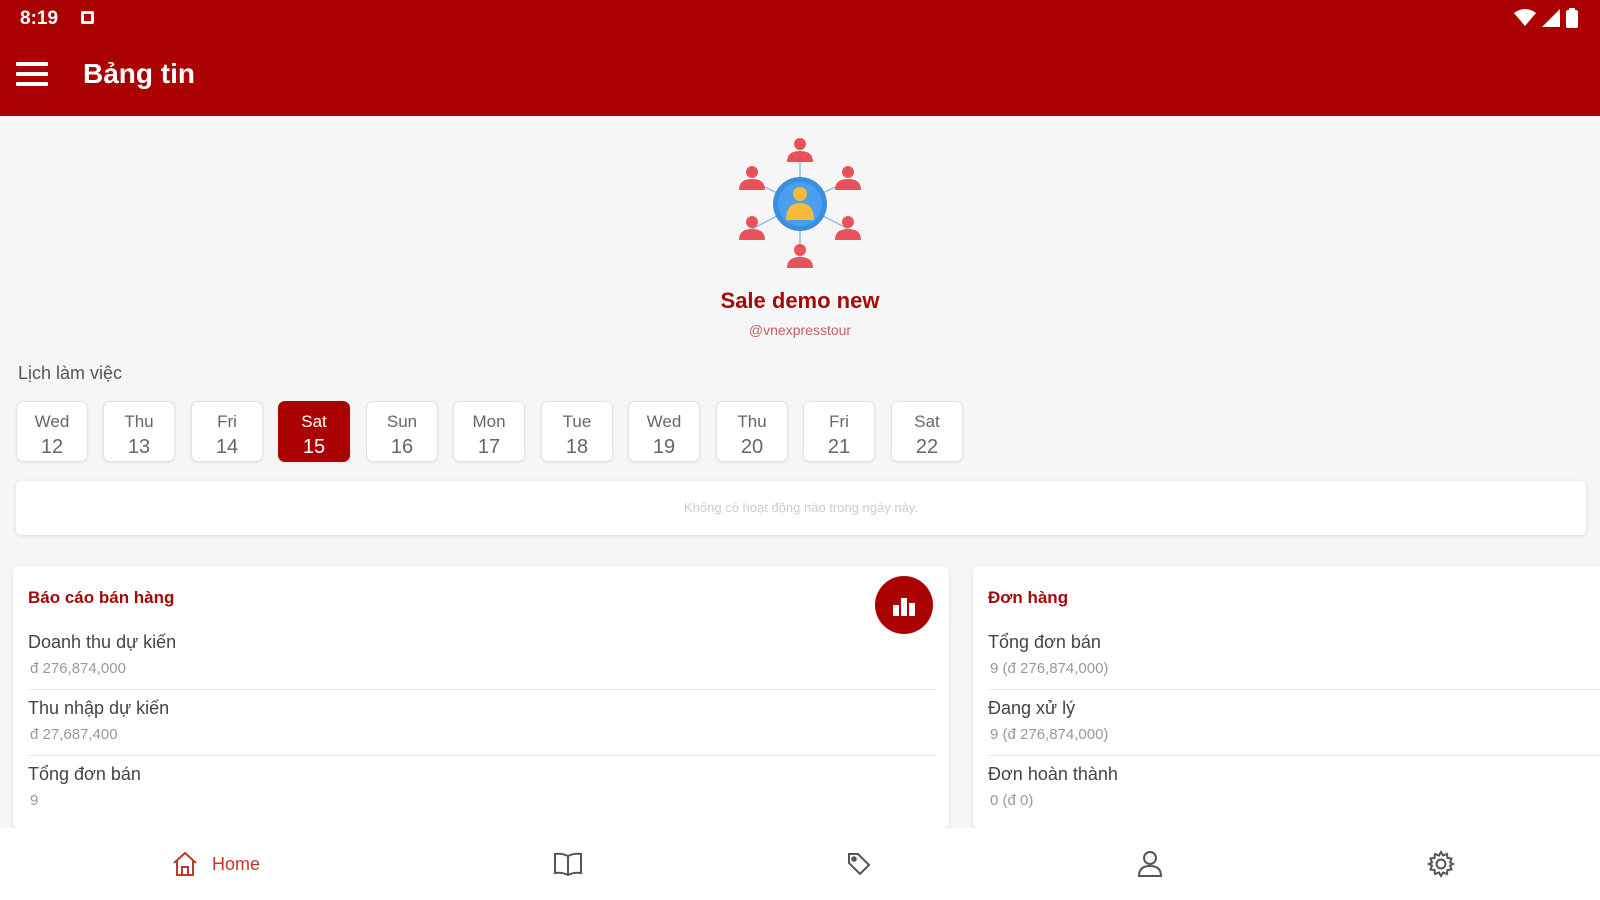 This screenshot has width=1600, height=900. Describe the element at coordinates (800, 330) in the screenshot. I see `profile-handle: @vnexpresstour` at that location.